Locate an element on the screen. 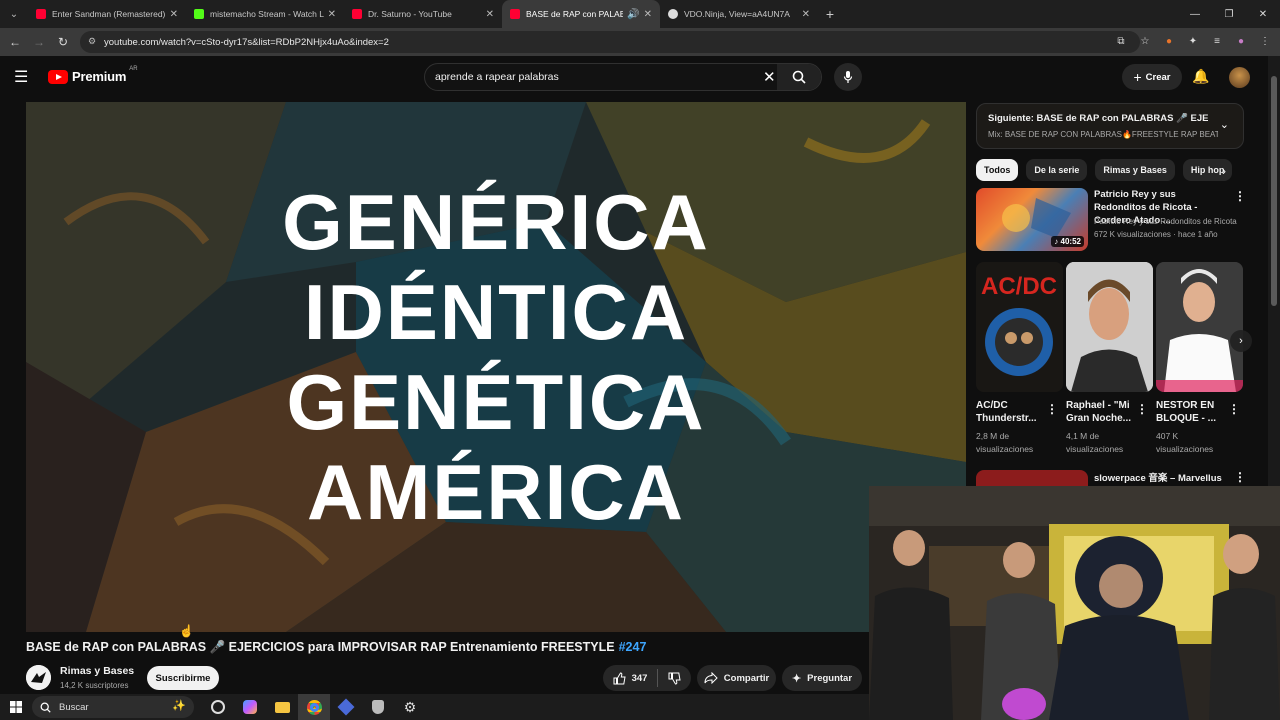 This screenshot has width=1280, height=720. windows-start-button is located at coordinates (16, 707).